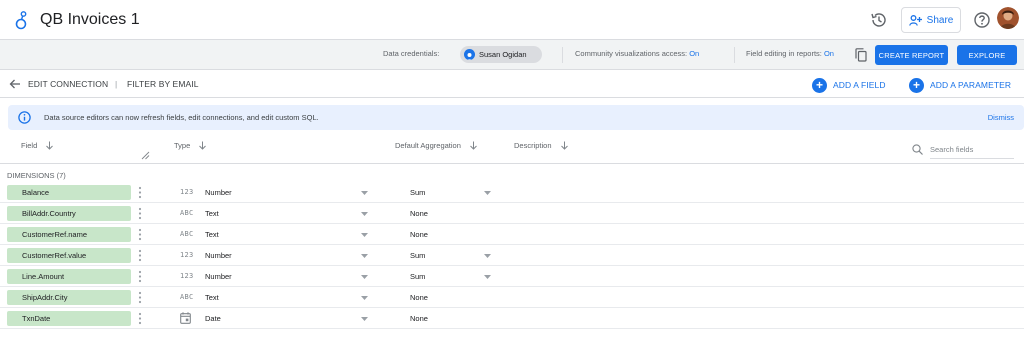 The height and width of the screenshot is (338, 1024). Describe the element at coordinates (533, 145) in the screenshot. I see `description-header-label: Description` at that location.